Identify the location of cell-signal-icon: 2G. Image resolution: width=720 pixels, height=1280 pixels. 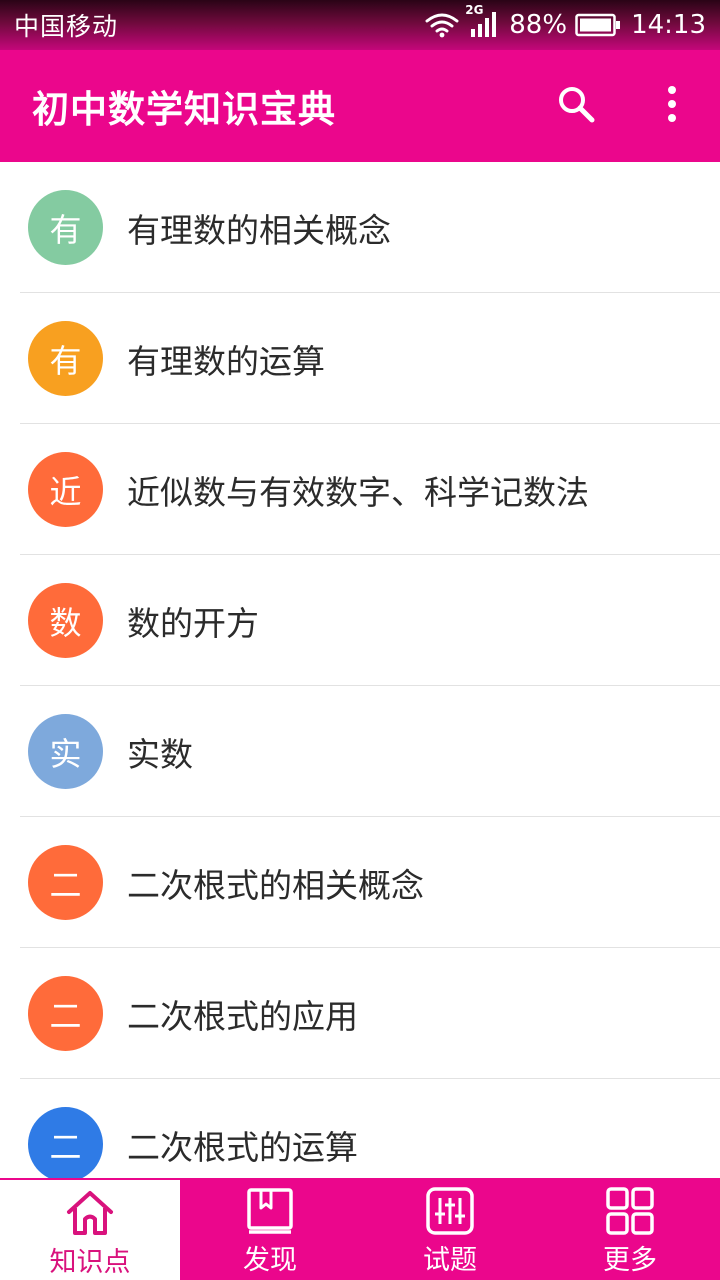
(482, 21).